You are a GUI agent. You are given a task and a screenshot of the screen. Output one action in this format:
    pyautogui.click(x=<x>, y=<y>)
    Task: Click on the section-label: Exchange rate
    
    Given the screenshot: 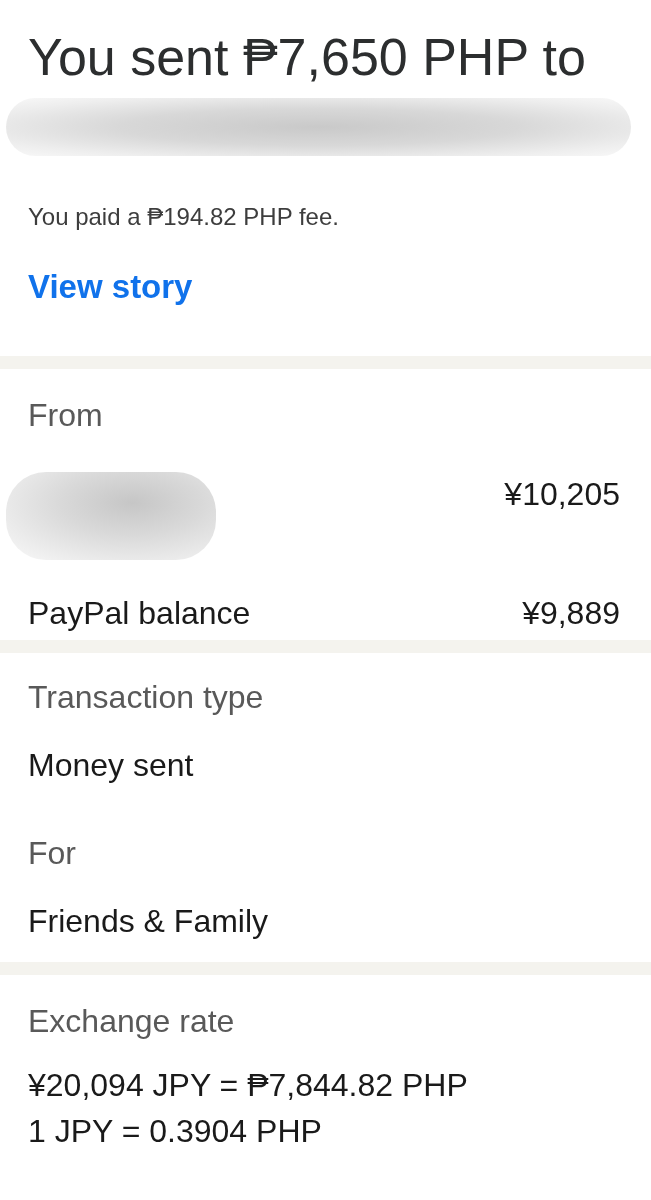 What is the action you would take?
    pyautogui.click(x=132, y=1021)
    